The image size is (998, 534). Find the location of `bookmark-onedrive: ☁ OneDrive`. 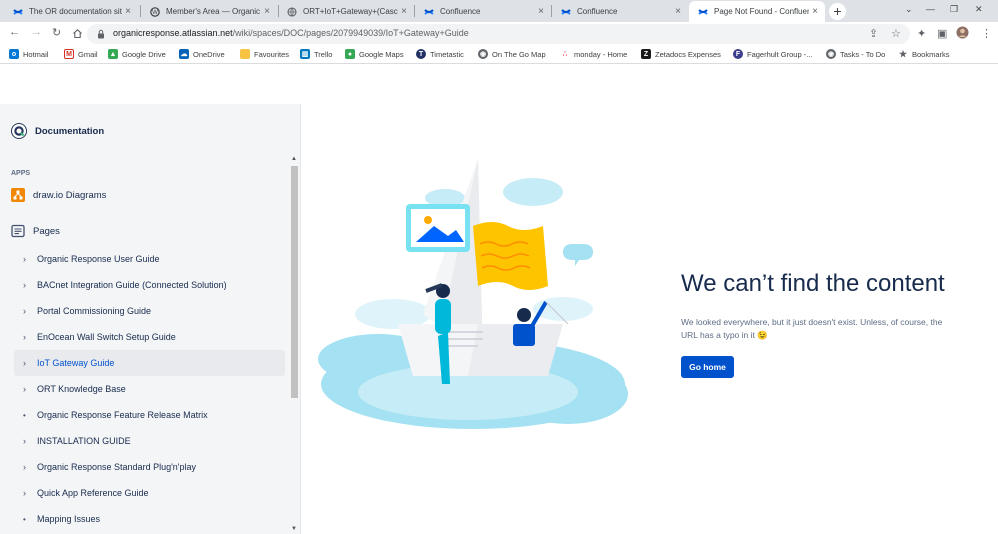

bookmark-onedrive: ☁ OneDrive is located at coordinates (202, 54).